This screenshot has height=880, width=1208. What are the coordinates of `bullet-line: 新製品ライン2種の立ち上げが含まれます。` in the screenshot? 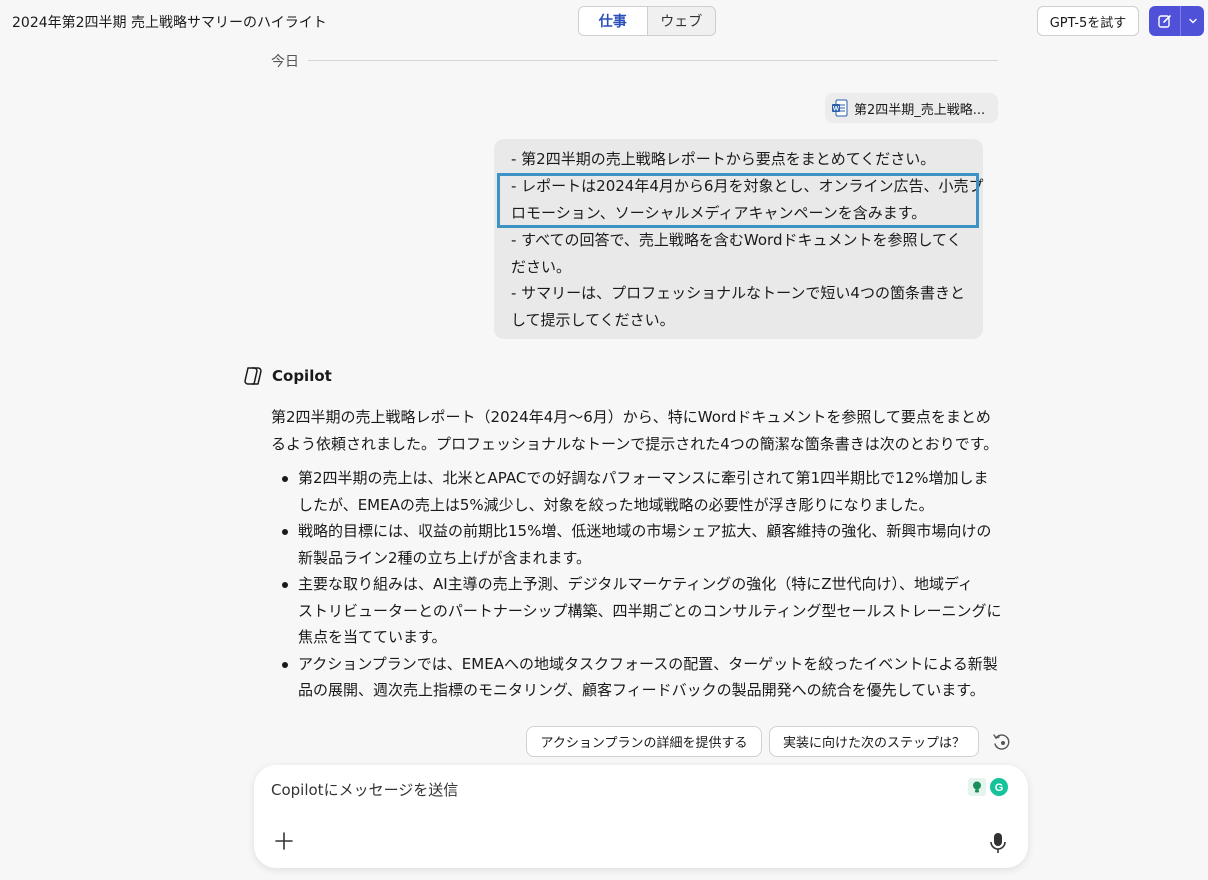 It's located at (445, 557).